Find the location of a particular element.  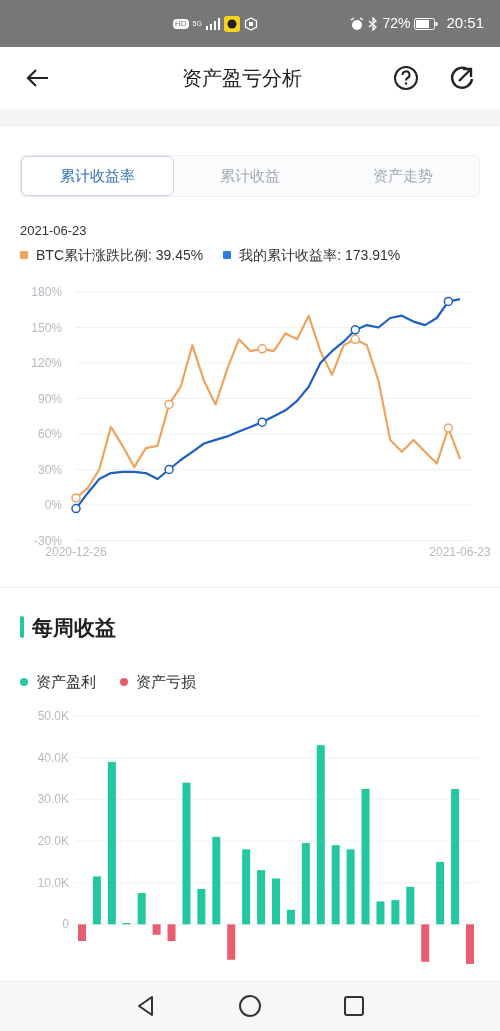

axis-label: 0% is located at coordinates (53, 504).